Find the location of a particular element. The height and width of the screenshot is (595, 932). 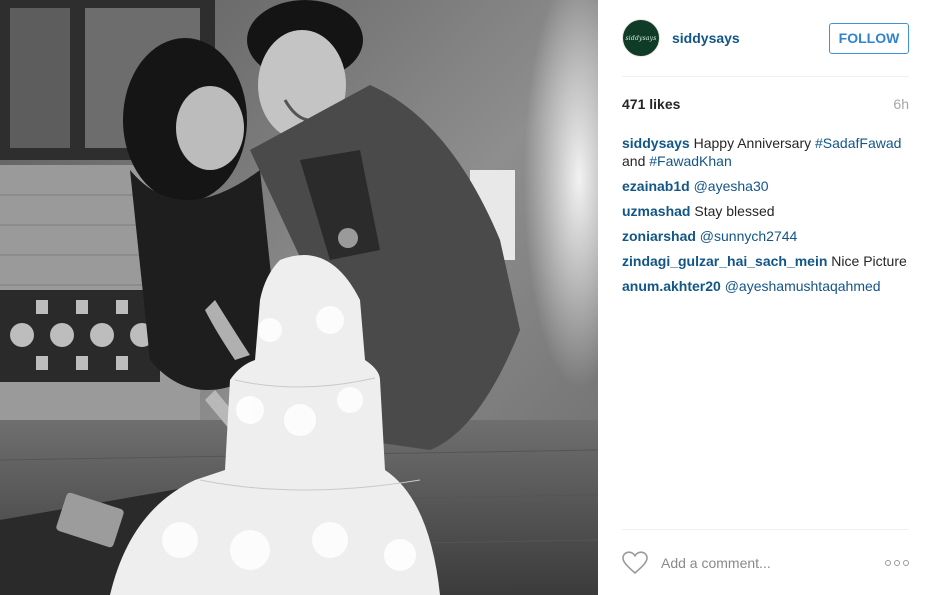

post-header: siddysays siddysays FOLLOW is located at coordinates (765, 38).